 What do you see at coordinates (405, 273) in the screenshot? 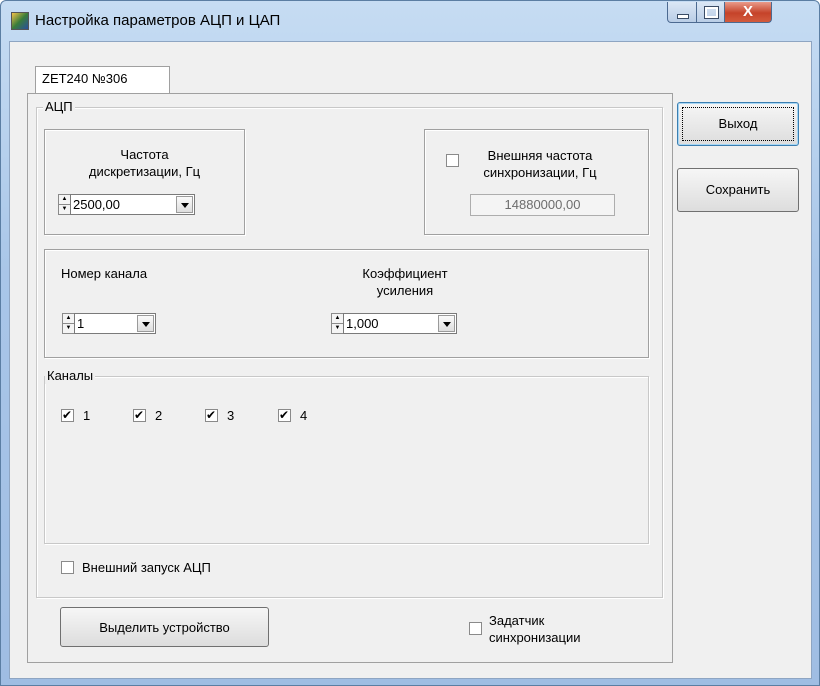
I see `gain-label-1: Коэффициент` at bounding box center [405, 273].